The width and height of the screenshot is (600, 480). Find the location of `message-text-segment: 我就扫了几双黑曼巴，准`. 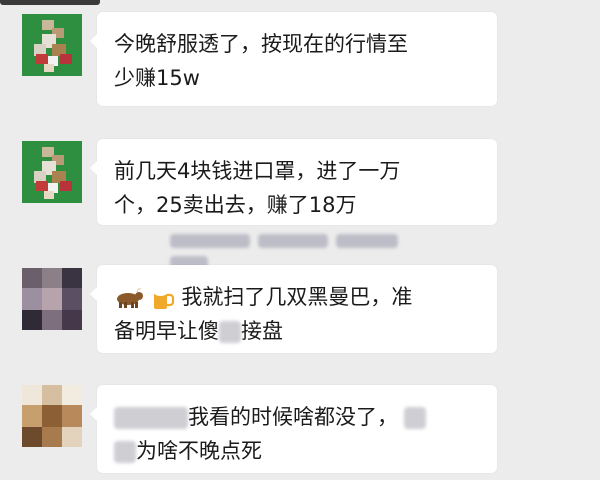

message-text-segment: 我就扫了几双黑曼巴，准 is located at coordinates (297, 297).